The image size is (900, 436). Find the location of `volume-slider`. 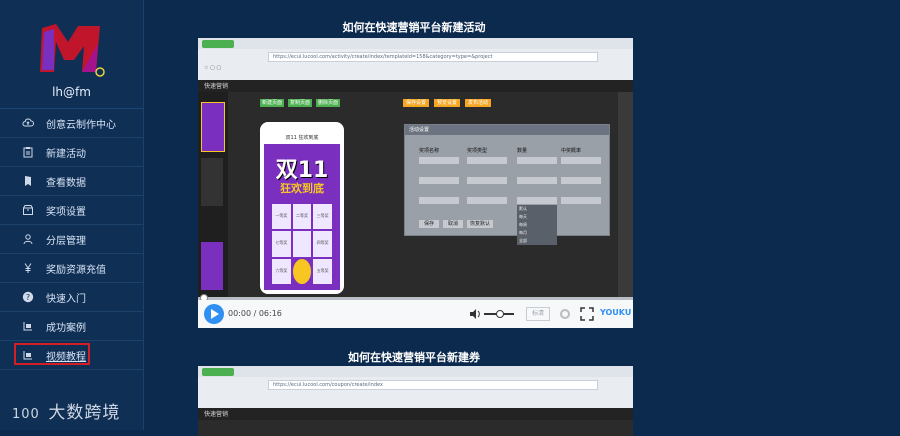

volume-slider is located at coordinates (499, 314).